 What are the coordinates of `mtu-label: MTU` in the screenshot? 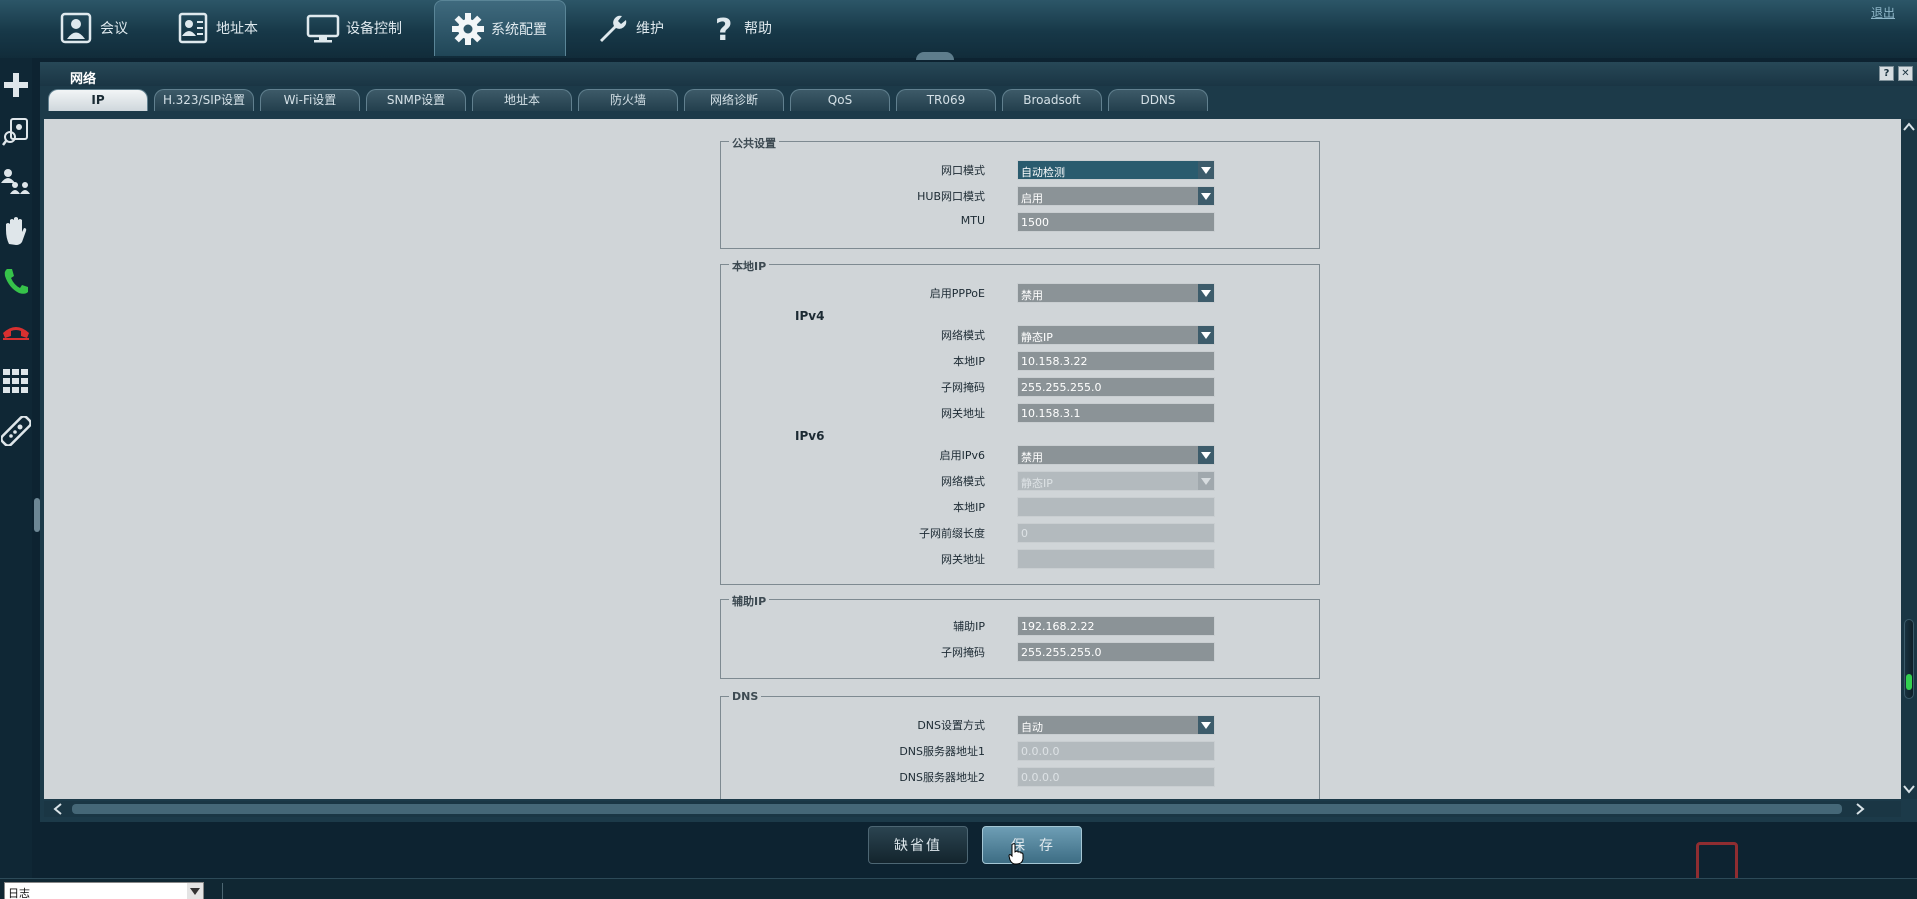 It's located at (972, 220).